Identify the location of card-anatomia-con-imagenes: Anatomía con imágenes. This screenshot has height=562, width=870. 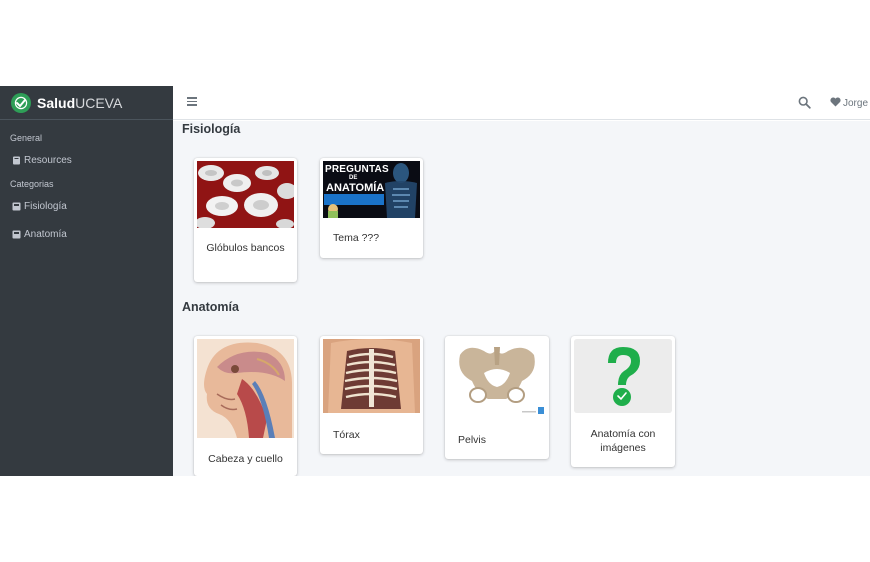
(623, 401).